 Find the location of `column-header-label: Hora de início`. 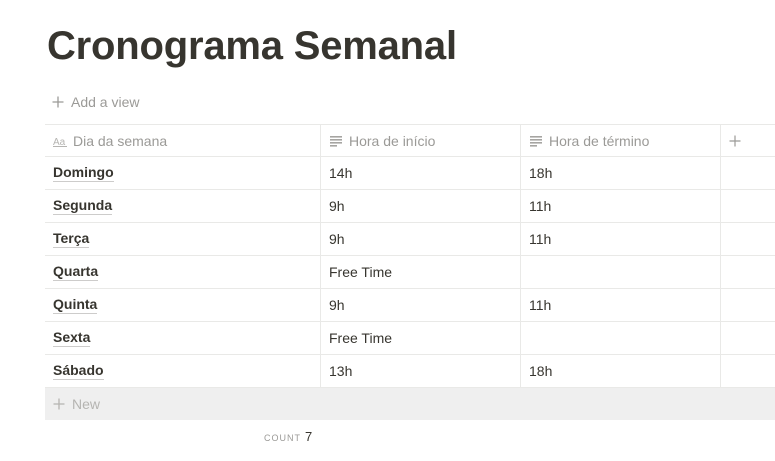

column-header-label: Hora de início is located at coordinates (392, 140).